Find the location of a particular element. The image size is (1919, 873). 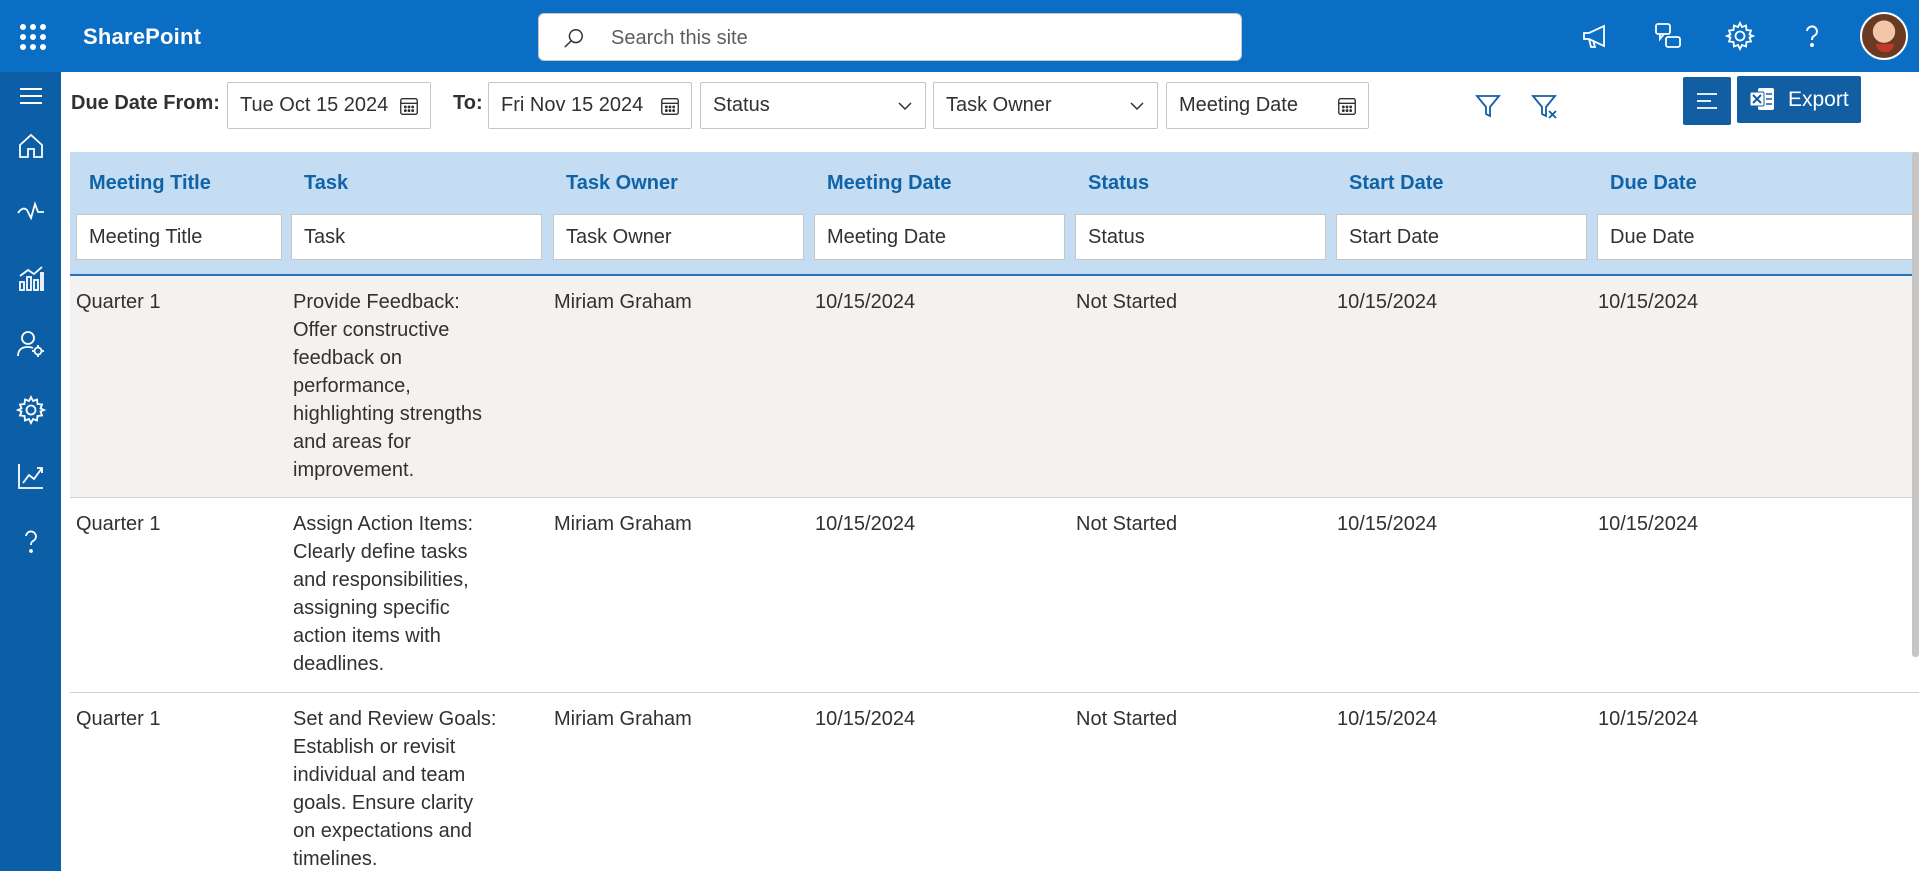

col-header-task-owner: Task Owner is located at coordinates (622, 183).